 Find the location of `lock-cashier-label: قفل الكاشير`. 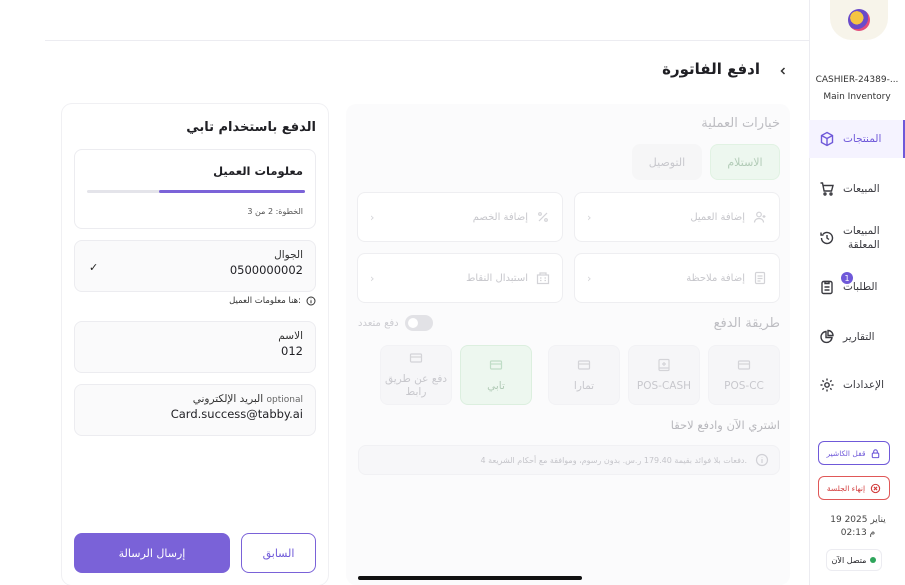

lock-cashier-label: قفل الكاشير is located at coordinates (846, 453).